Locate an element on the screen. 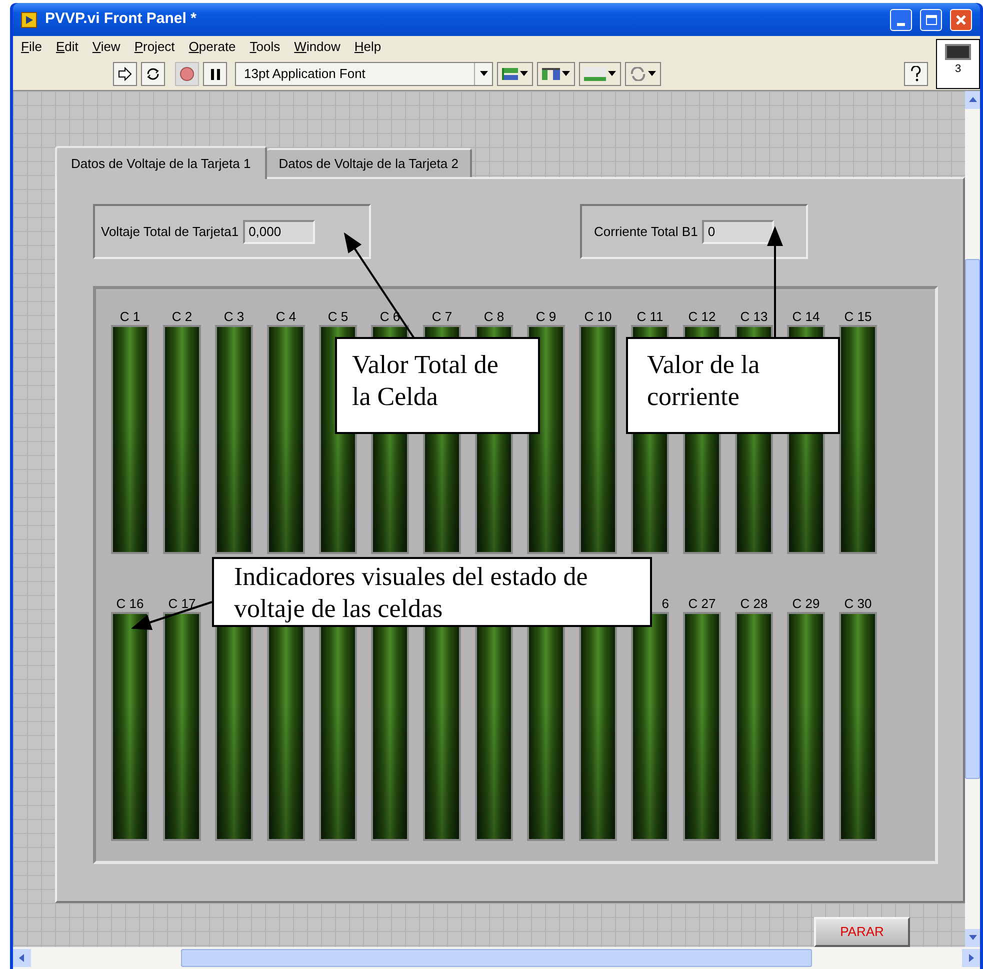  cell-label: C 29 is located at coordinates (806, 604).